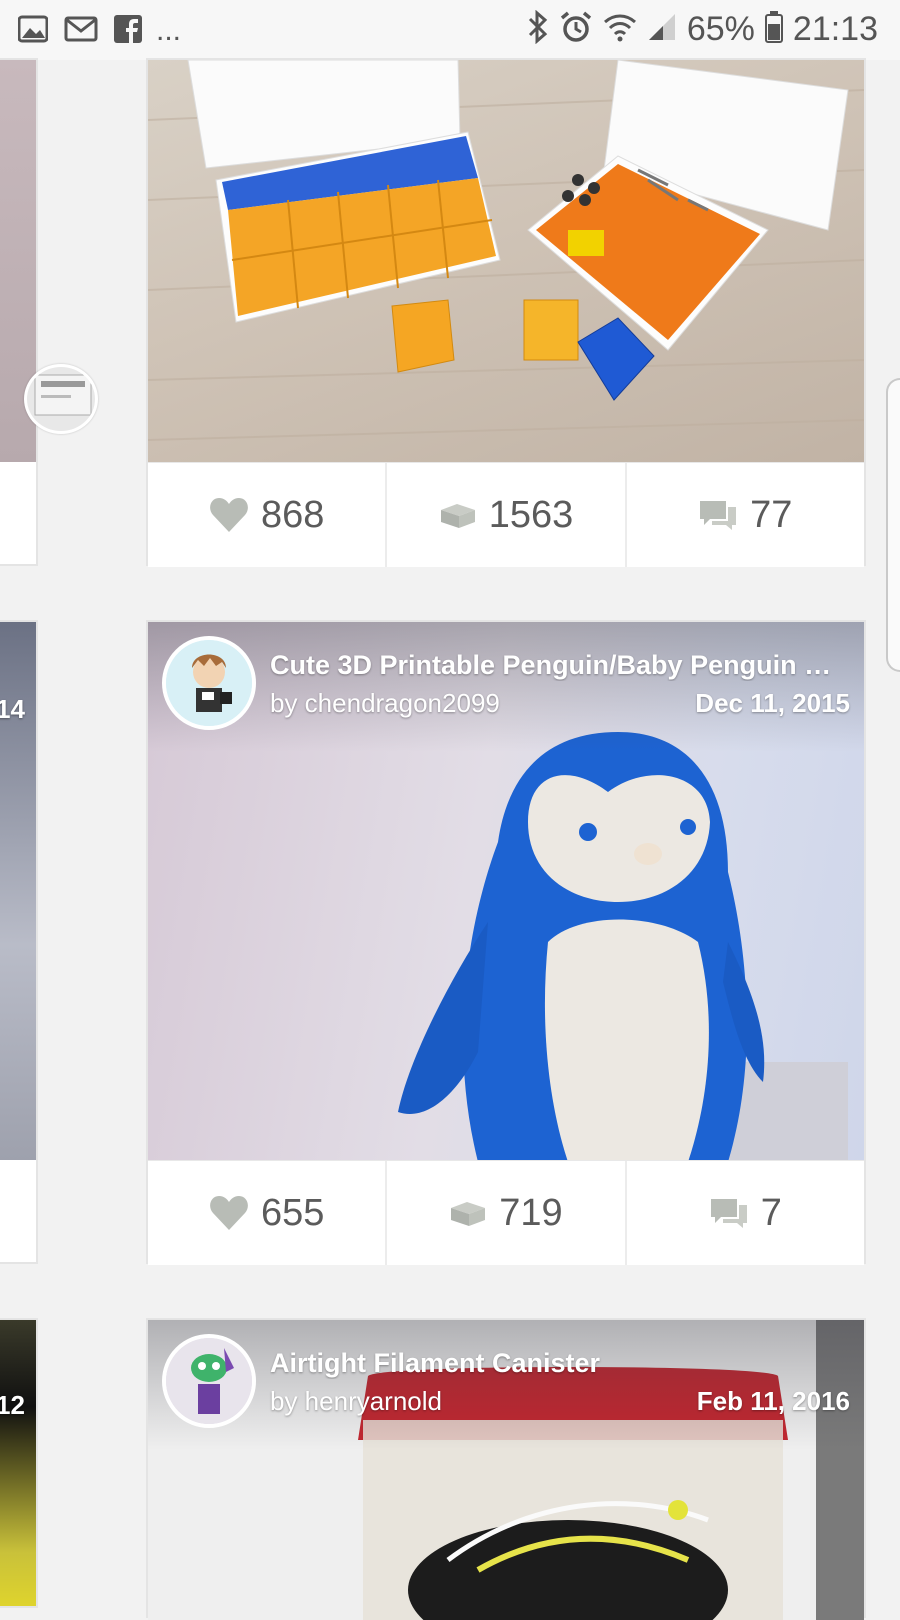 The image size is (900, 1620). I want to click on like-stat: 655, so click(268, 1213).